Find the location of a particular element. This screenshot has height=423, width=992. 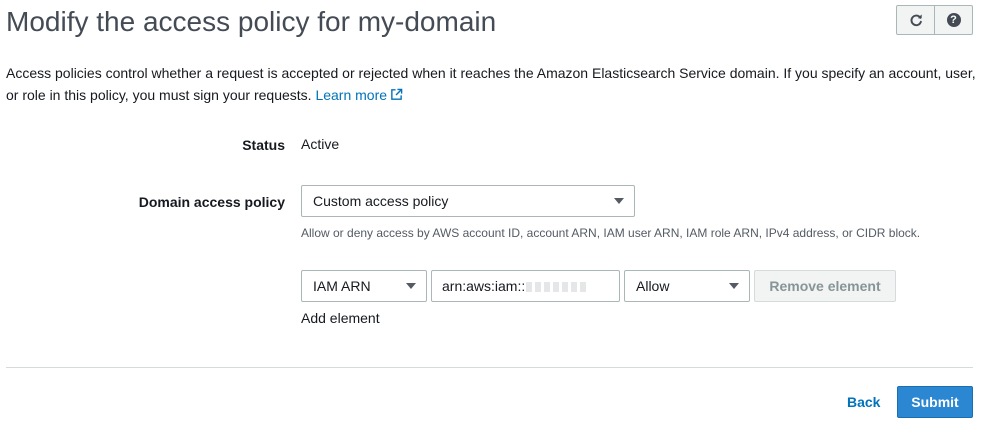

status-value: Active is located at coordinates (320, 144).